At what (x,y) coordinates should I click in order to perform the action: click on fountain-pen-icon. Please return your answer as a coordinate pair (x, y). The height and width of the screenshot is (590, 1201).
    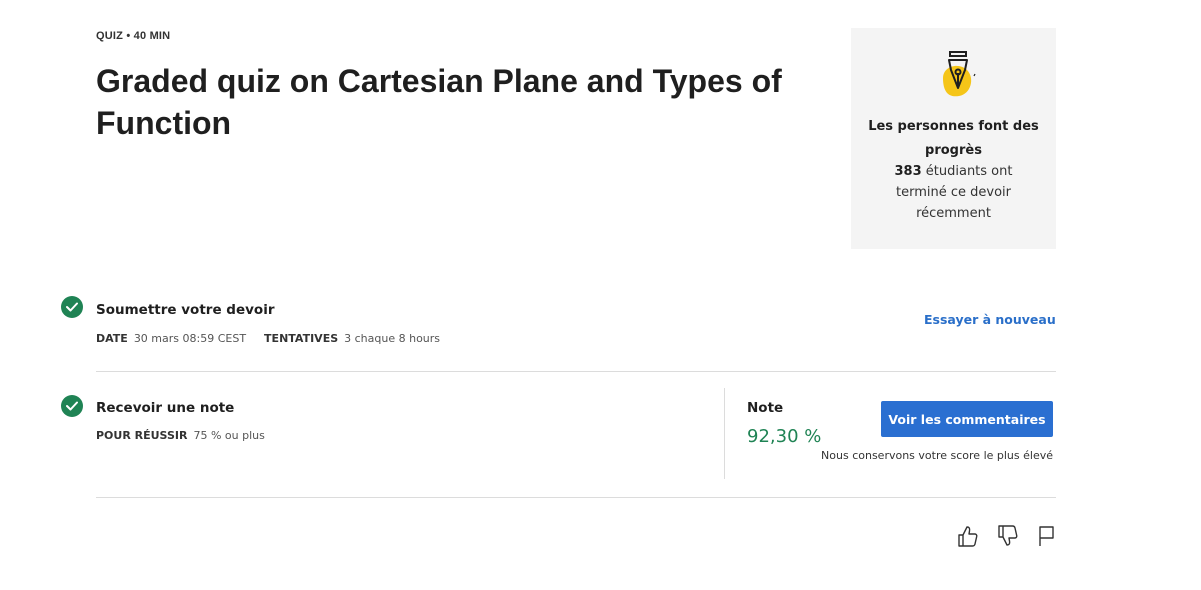
    Looking at the image, I should click on (959, 74).